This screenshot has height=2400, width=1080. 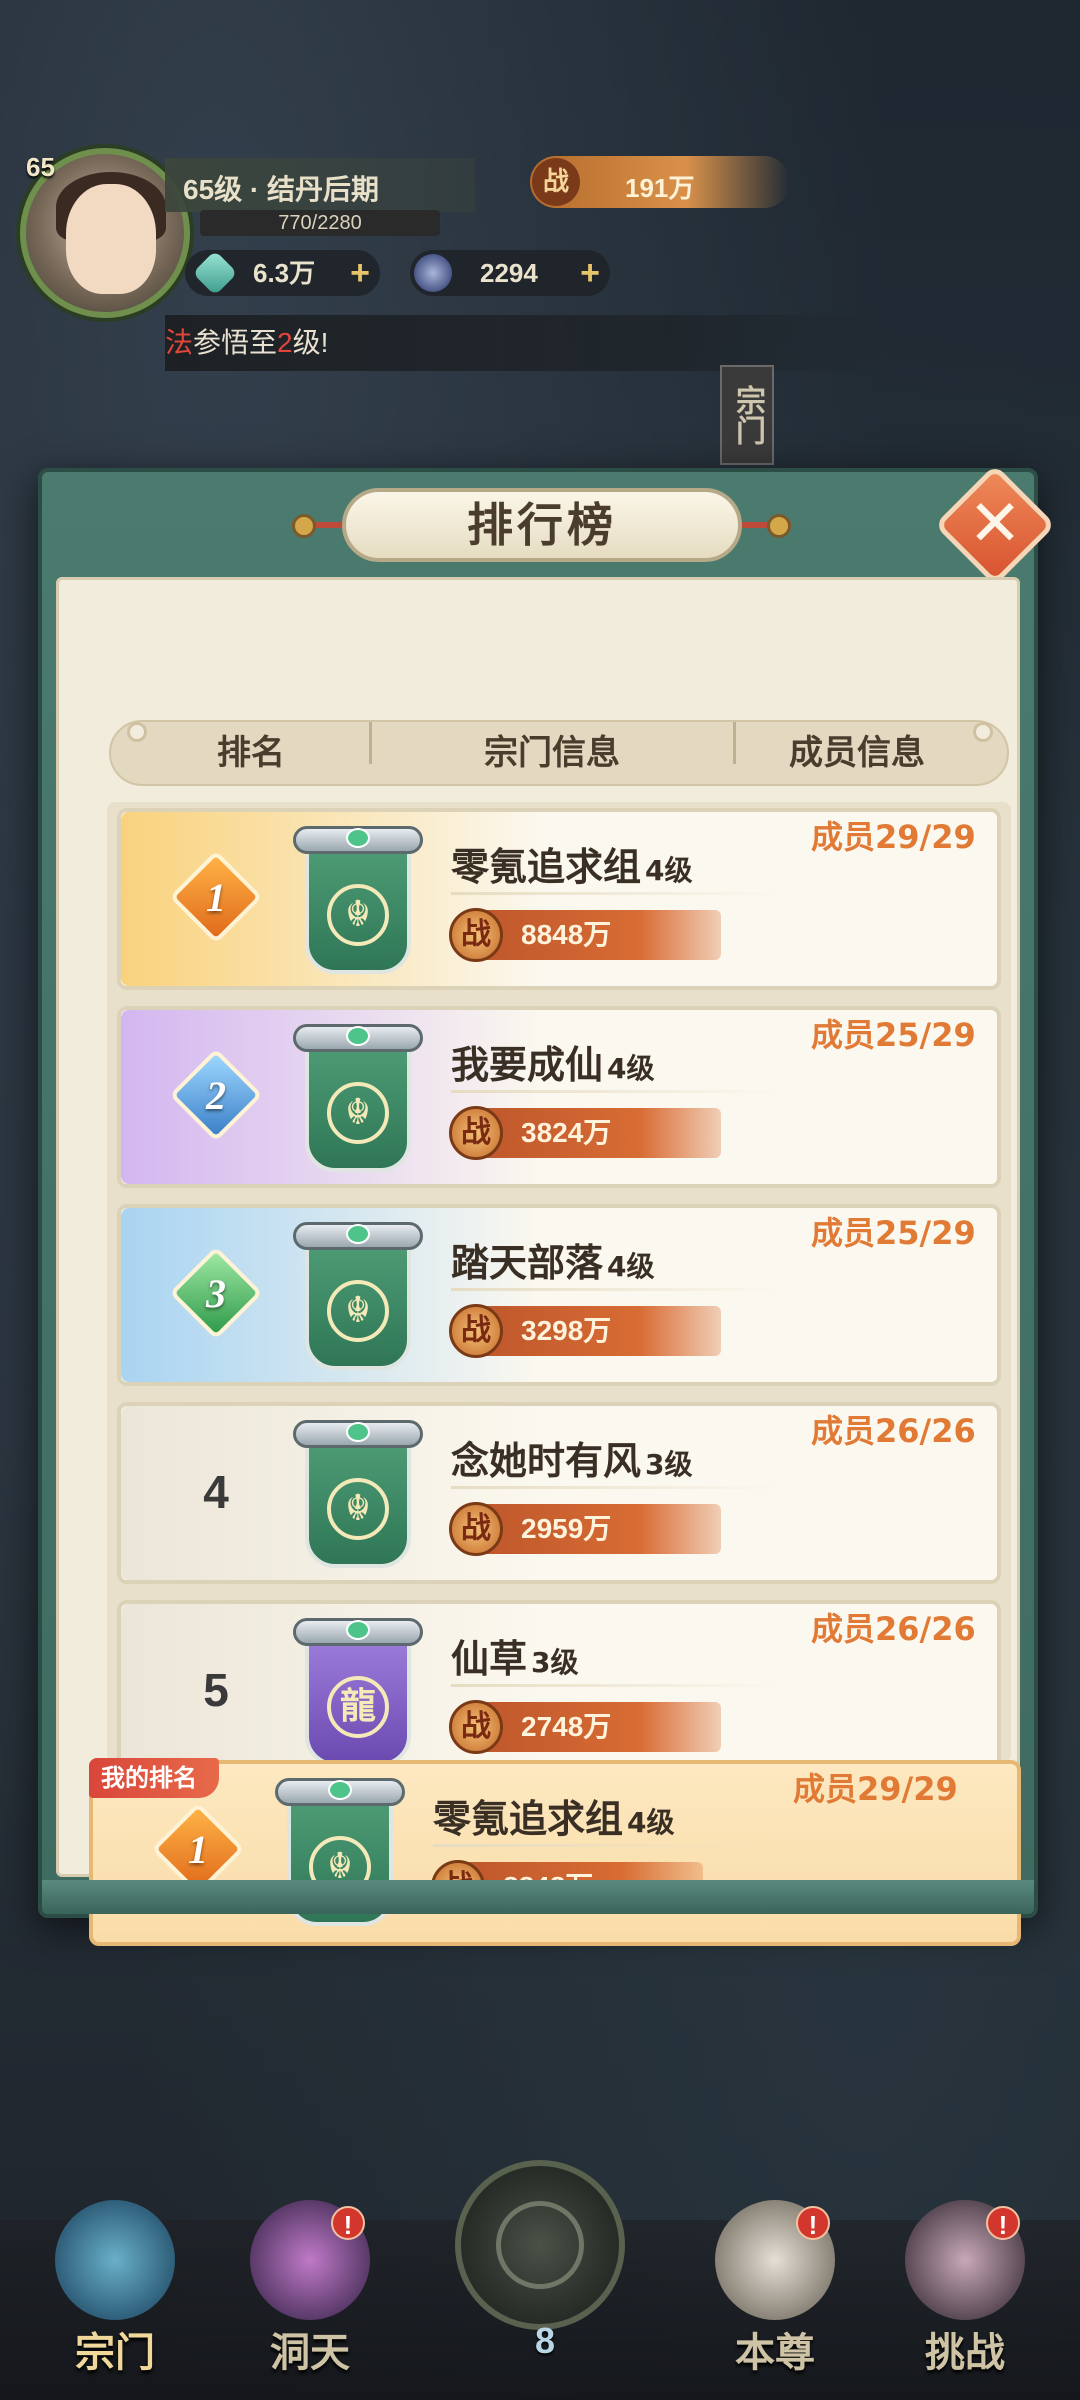 I want to click on currency-spirit: 2294 +, so click(x=510, y=273).